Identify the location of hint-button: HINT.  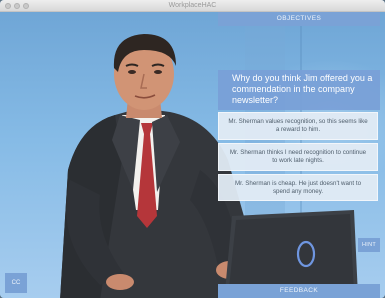
(369, 245).